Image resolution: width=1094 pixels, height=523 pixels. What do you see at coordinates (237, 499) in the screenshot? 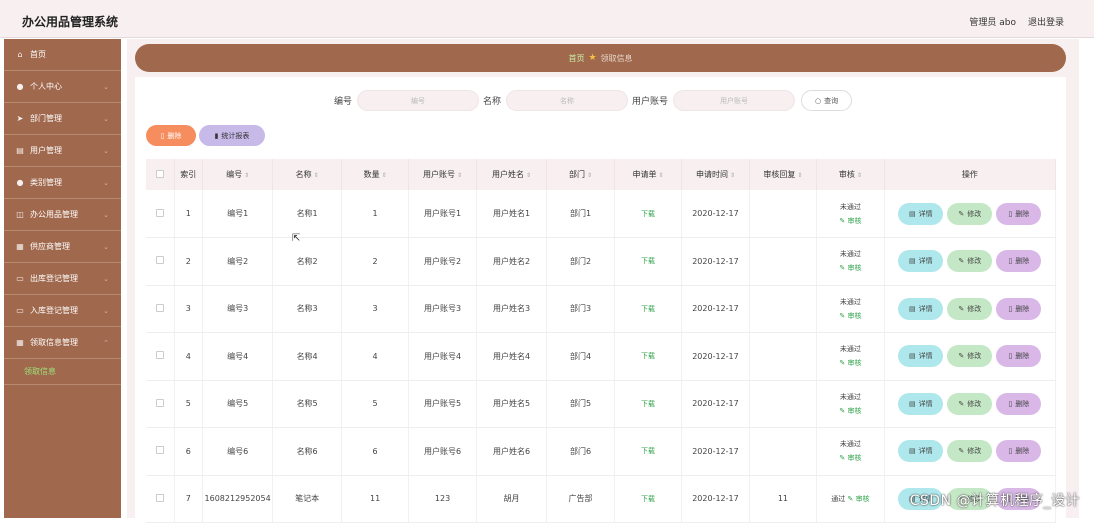
I see `table-cell: 1608212952054` at bounding box center [237, 499].